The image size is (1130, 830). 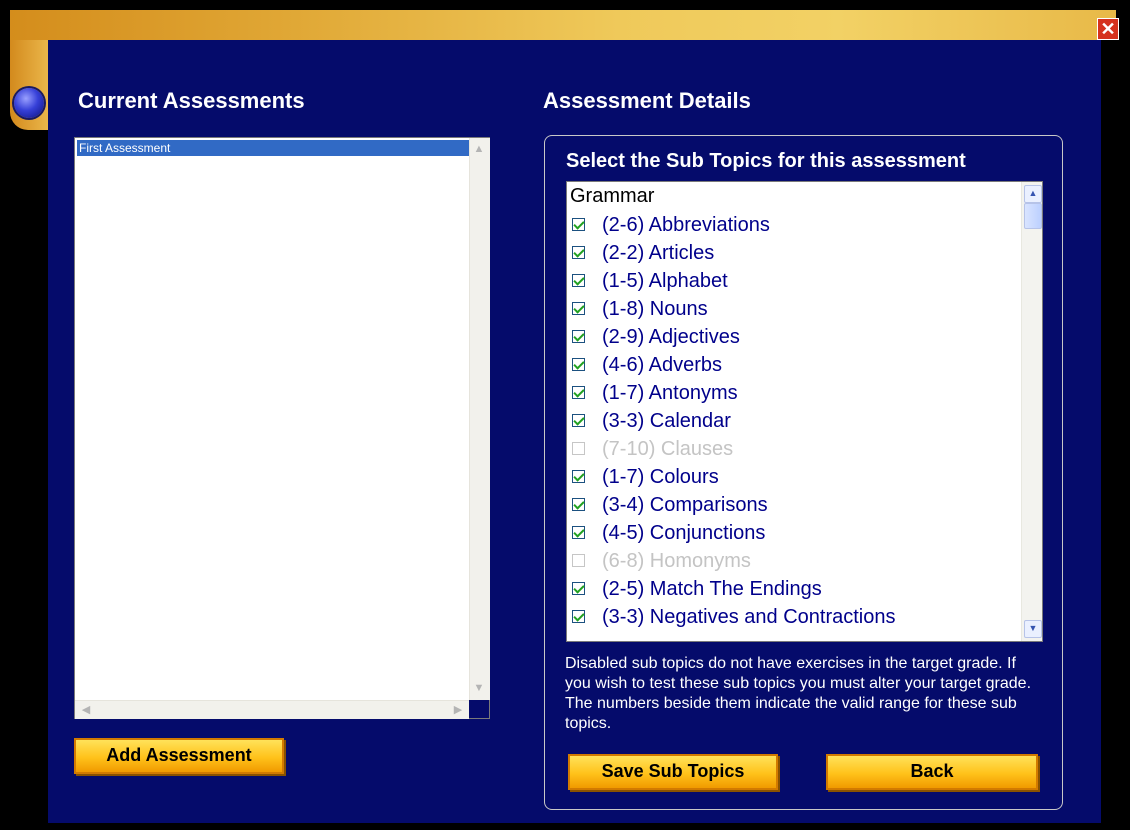 I want to click on assessment-list-item: First Assessment, so click(x=273, y=148).